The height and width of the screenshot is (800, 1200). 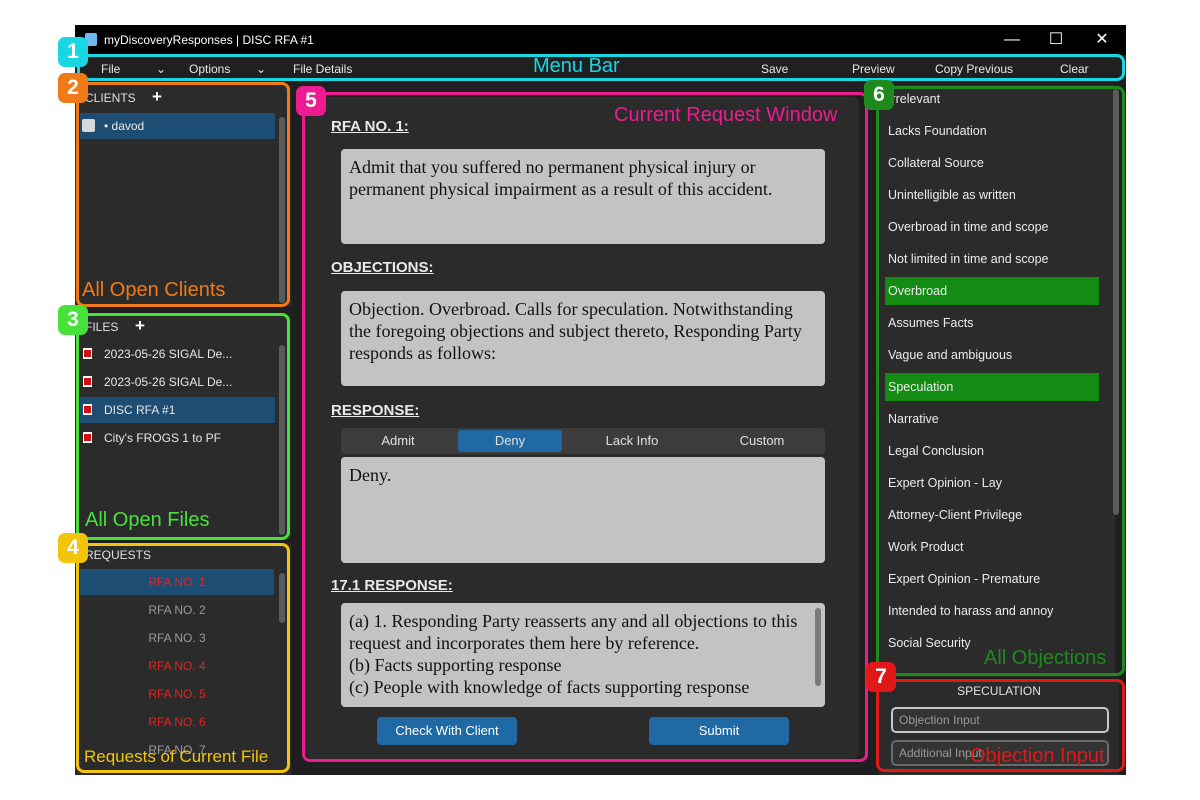 I want to click on requests-highlight, so click(x=183, y=658).